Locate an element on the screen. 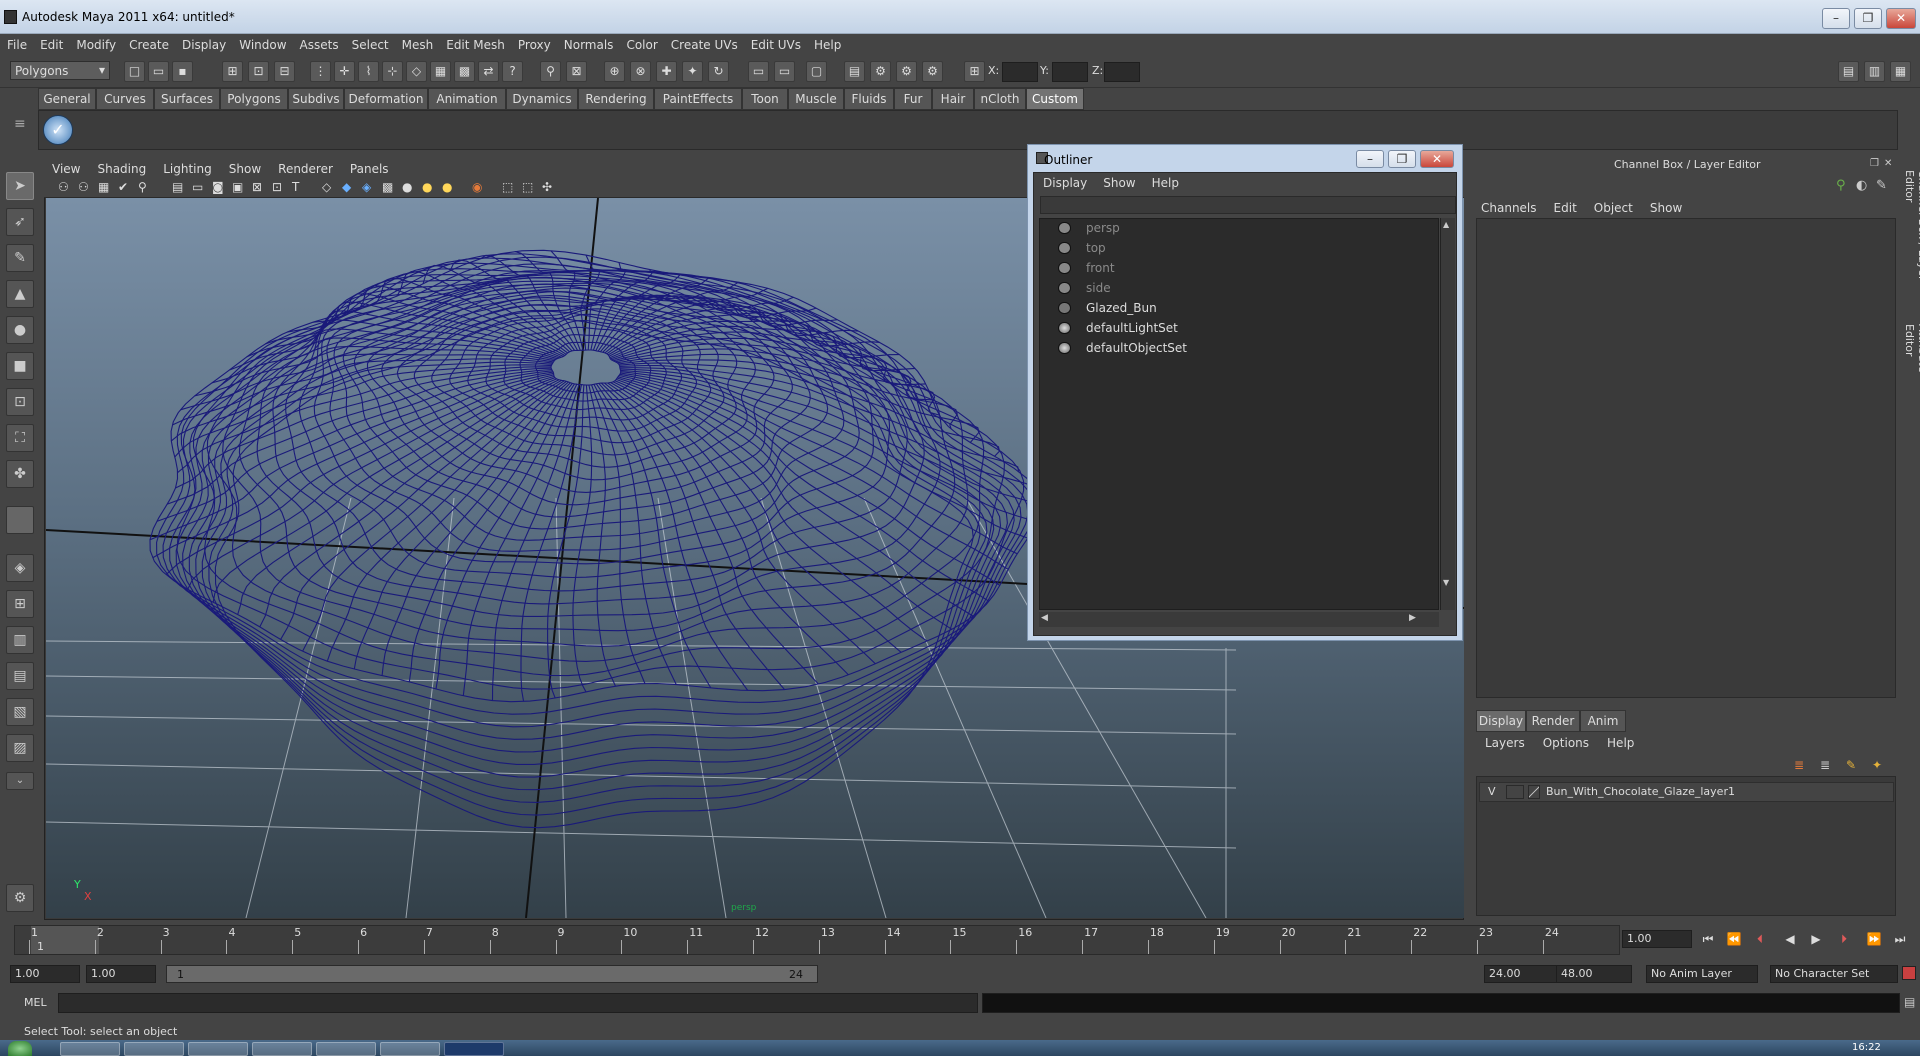 The image size is (1920, 1056). shadows-icon: ● is located at coordinates (447, 187).